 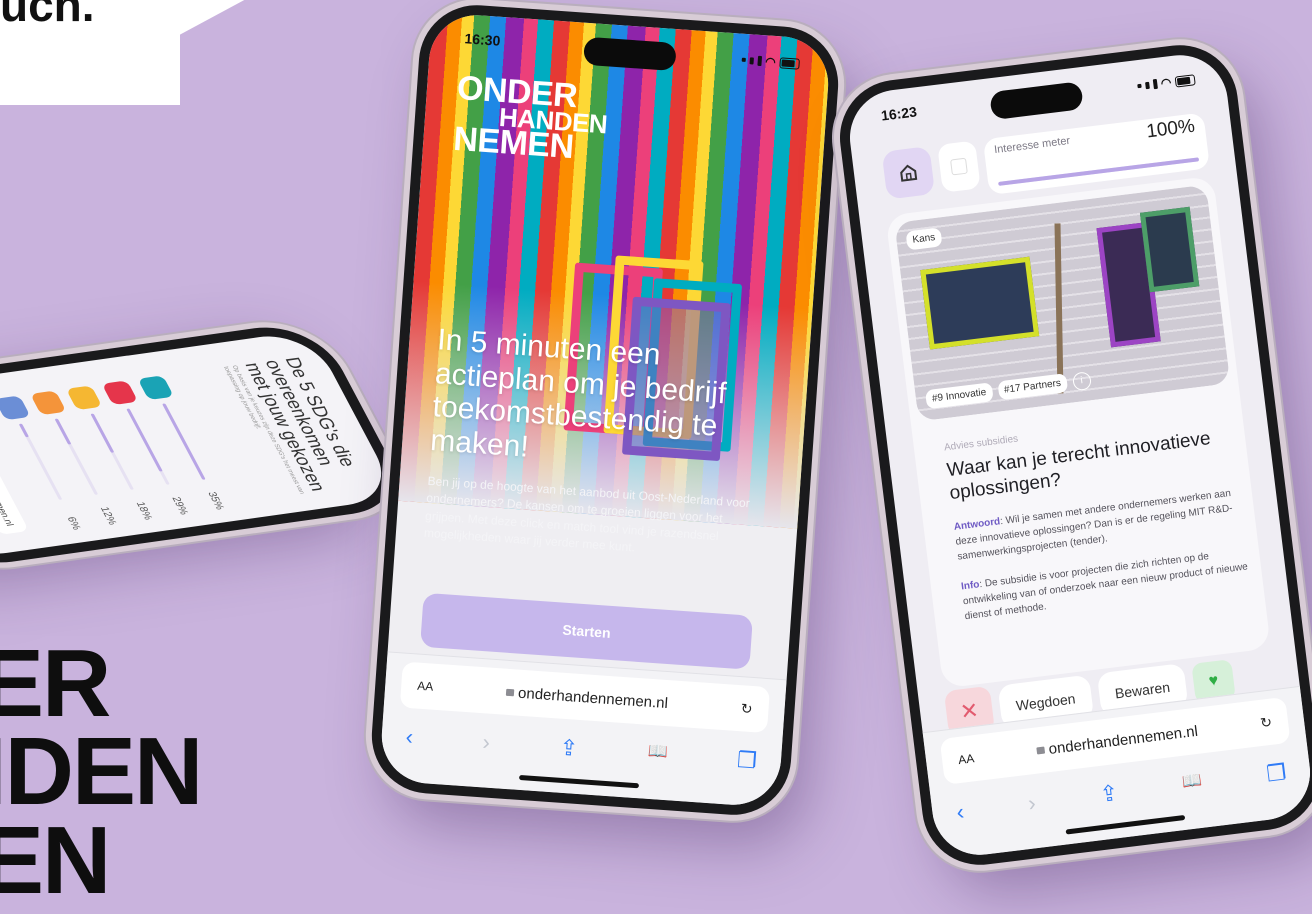 I want to click on saved-icon, so click(x=959, y=166).